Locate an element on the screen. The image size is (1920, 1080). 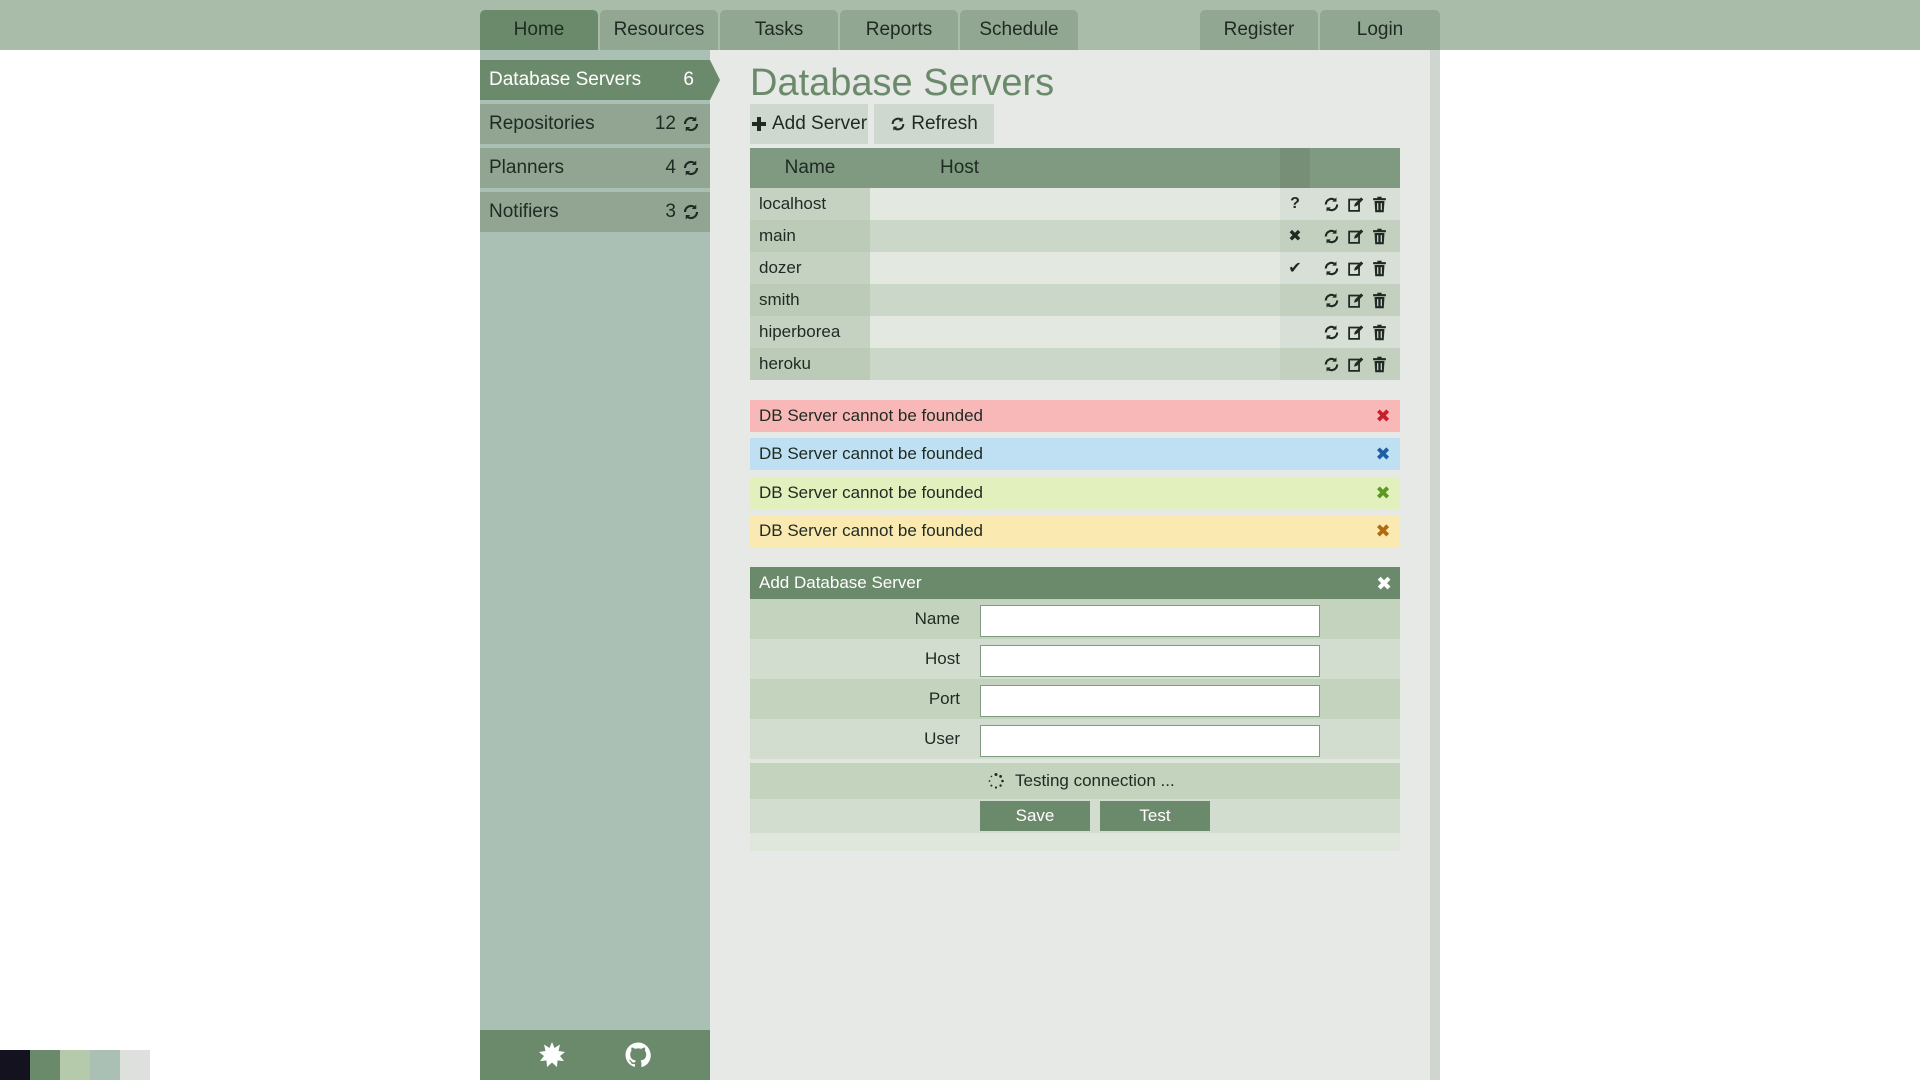
column-header-status is located at coordinates (1295, 168).